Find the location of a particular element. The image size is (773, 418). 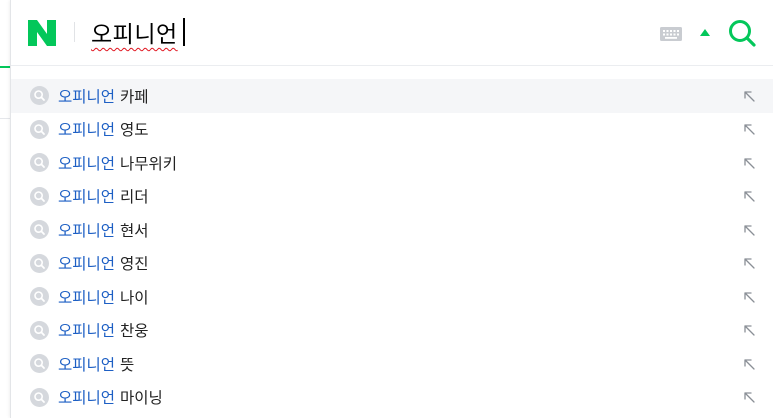

suggestion-text: 오피니언 마이닝 is located at coordinates (110, 397).